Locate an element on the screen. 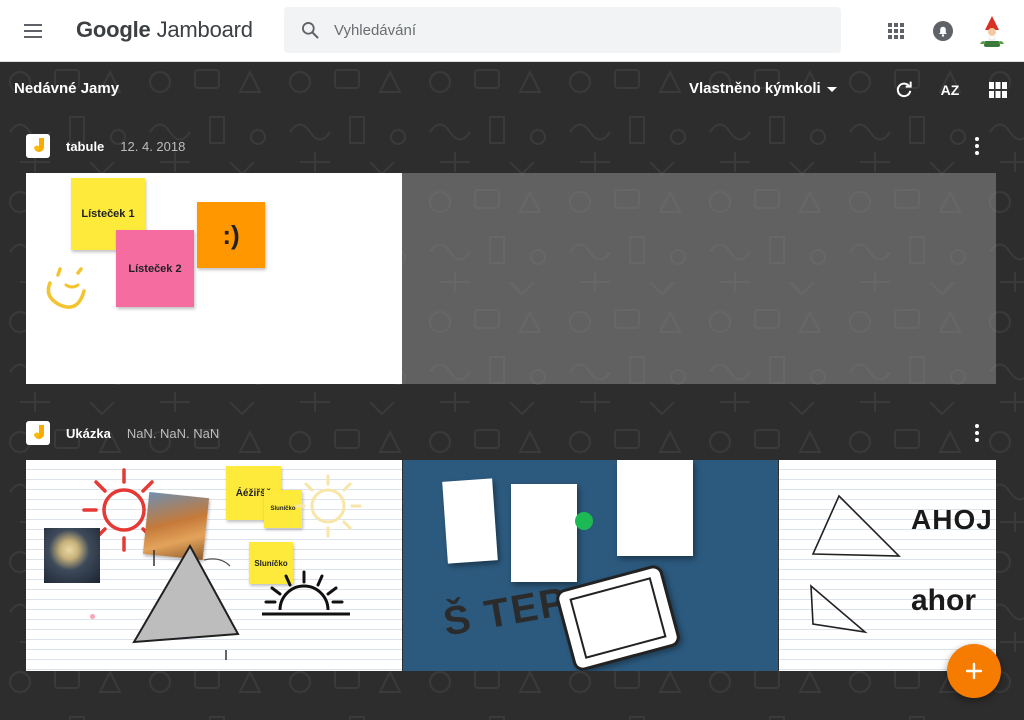 The image size is (1024, 720). main-menu-button is located at coordinates (33, 31).